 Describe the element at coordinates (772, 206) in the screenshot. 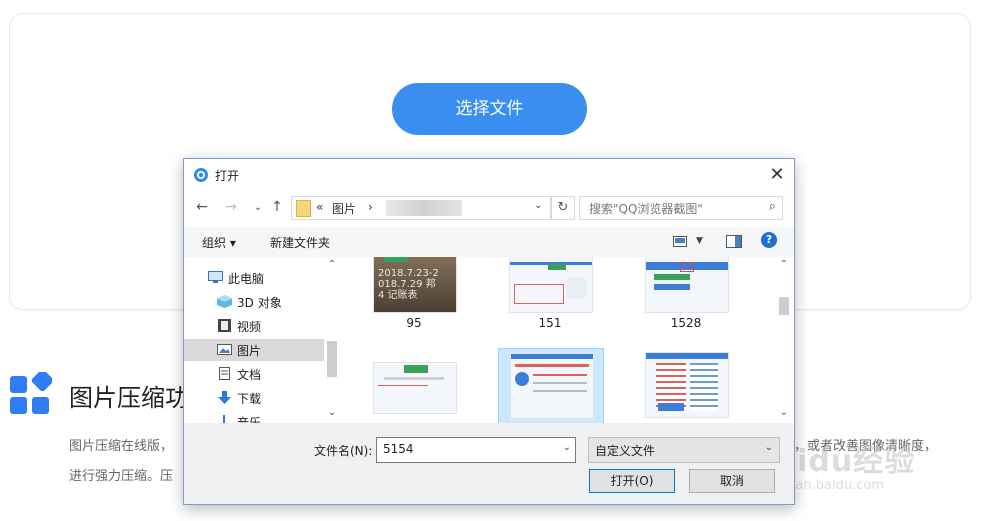

I see `search-icon: ⌕` at that location.